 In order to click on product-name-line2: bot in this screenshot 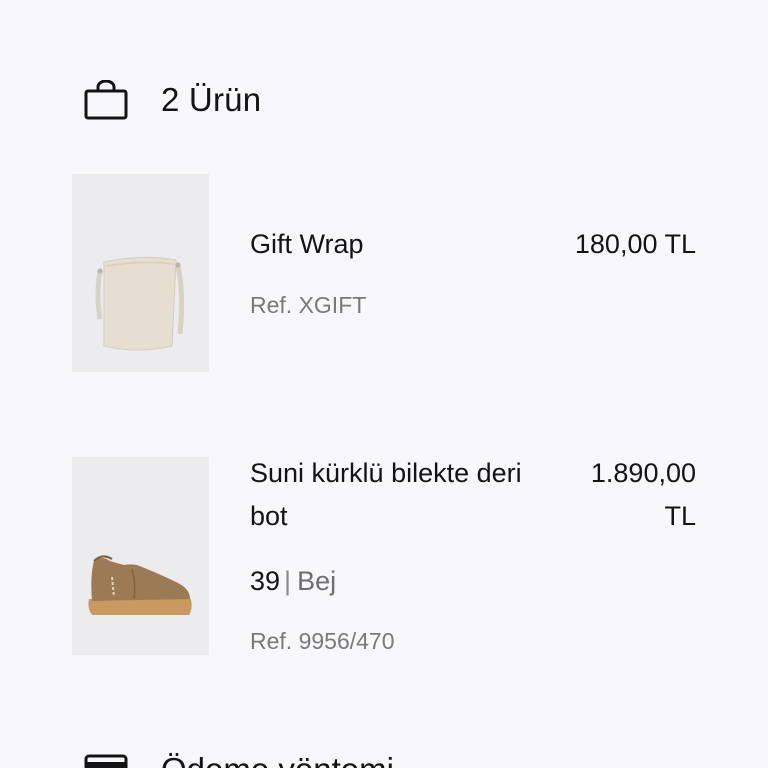, I will do `click(269, 516)`.